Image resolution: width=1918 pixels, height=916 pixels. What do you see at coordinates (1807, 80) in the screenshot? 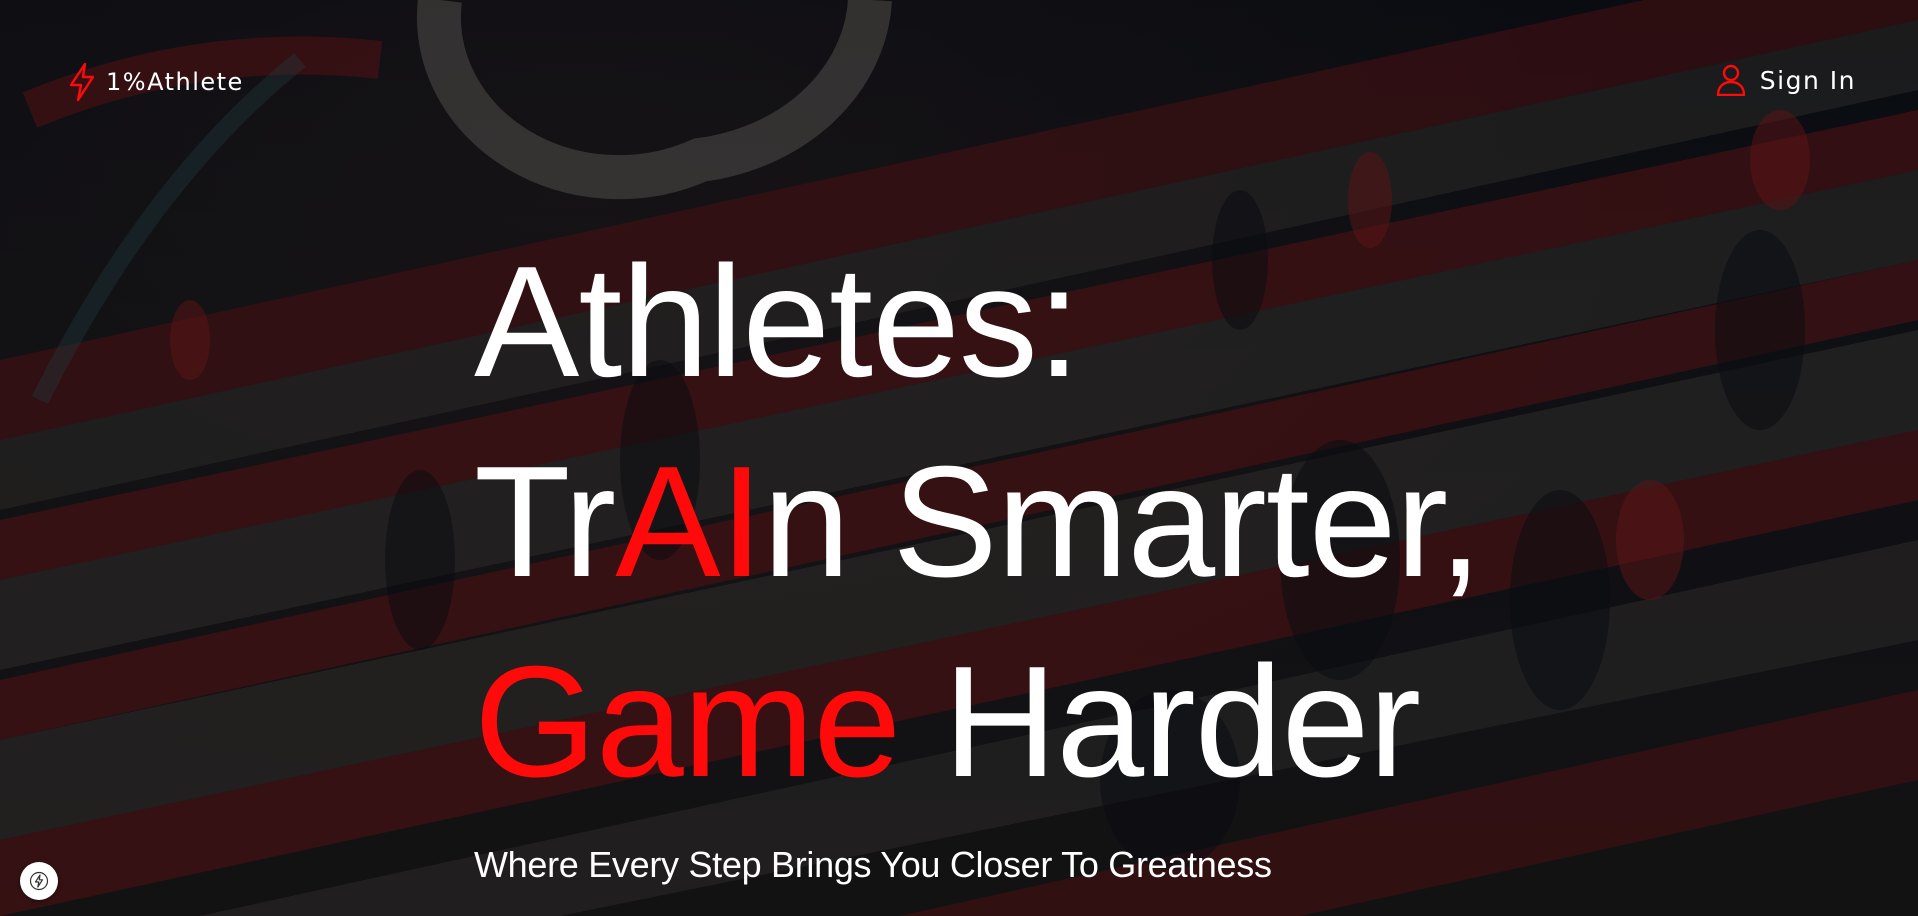
I see `sign-in-label: Sign In` at bounding box center [1807, 80].